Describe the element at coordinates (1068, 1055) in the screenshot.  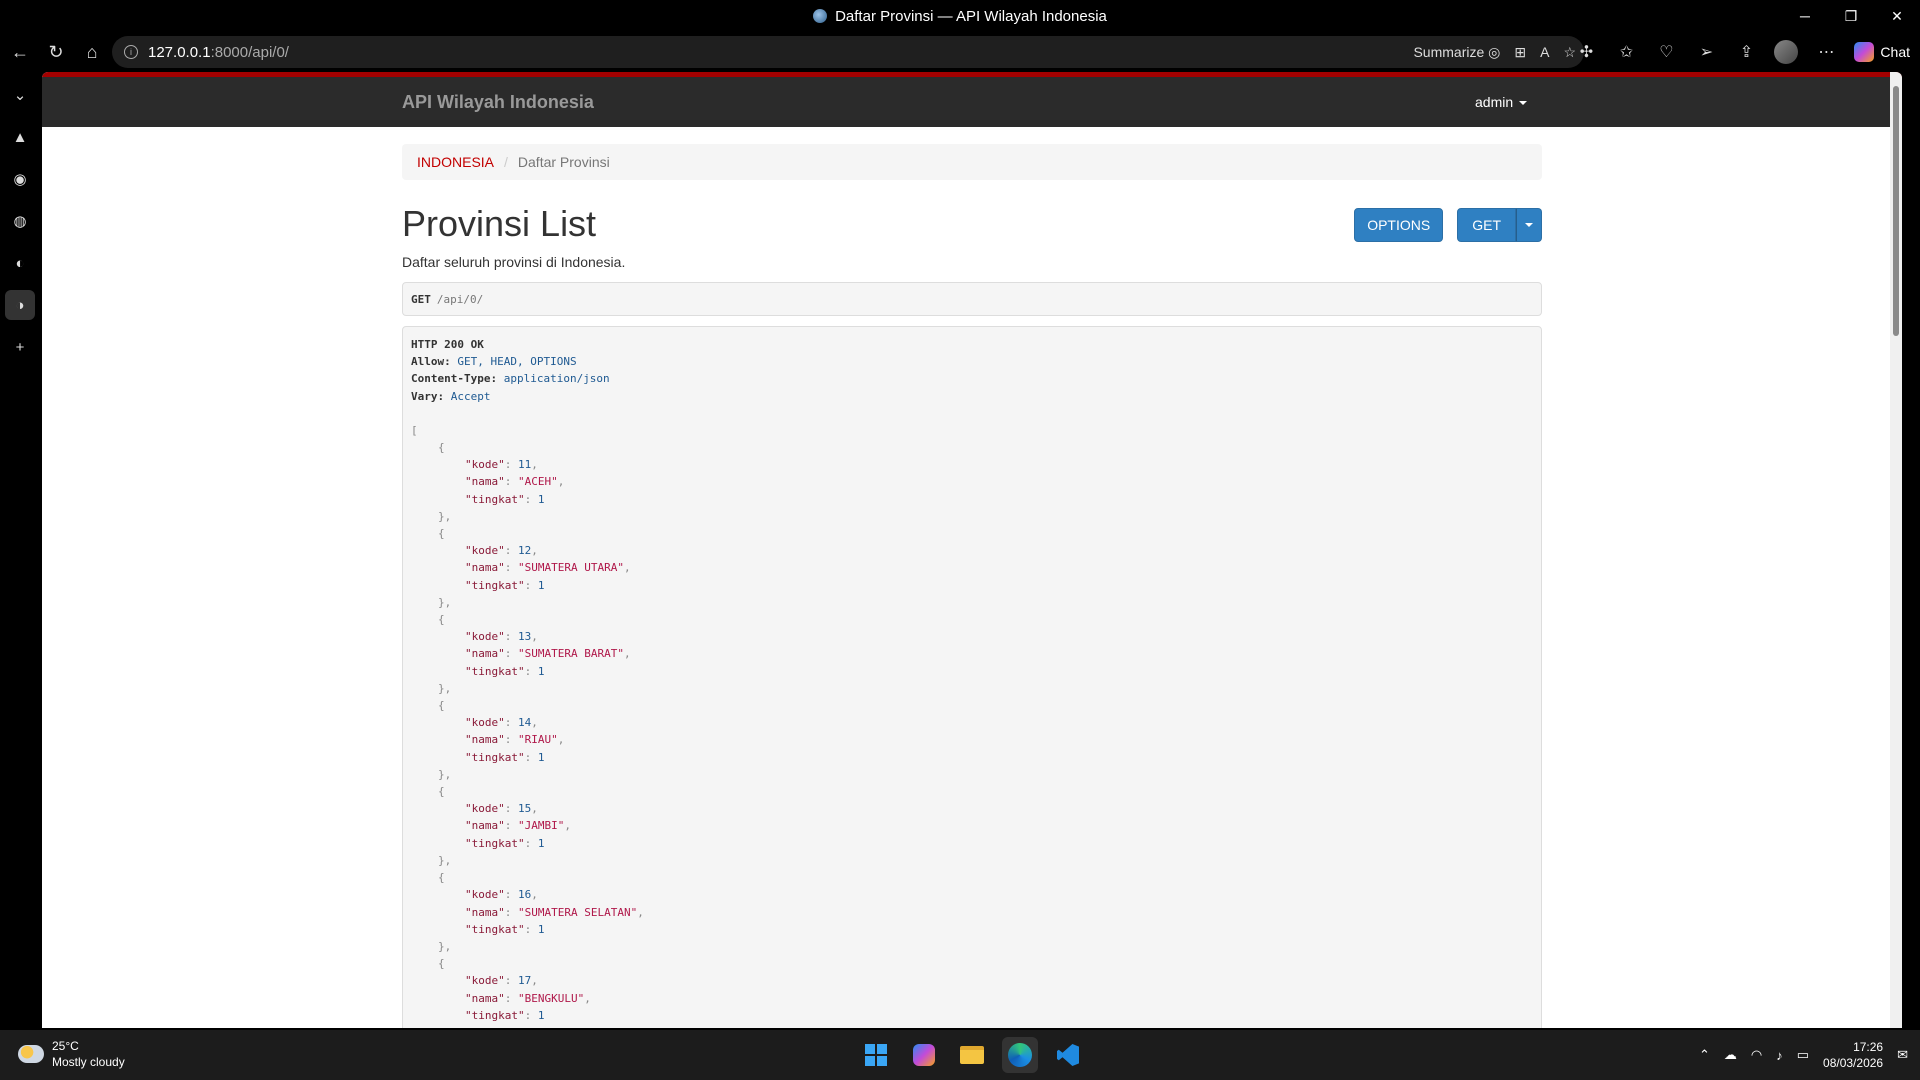
I see `taskbar-vscode` at that location.